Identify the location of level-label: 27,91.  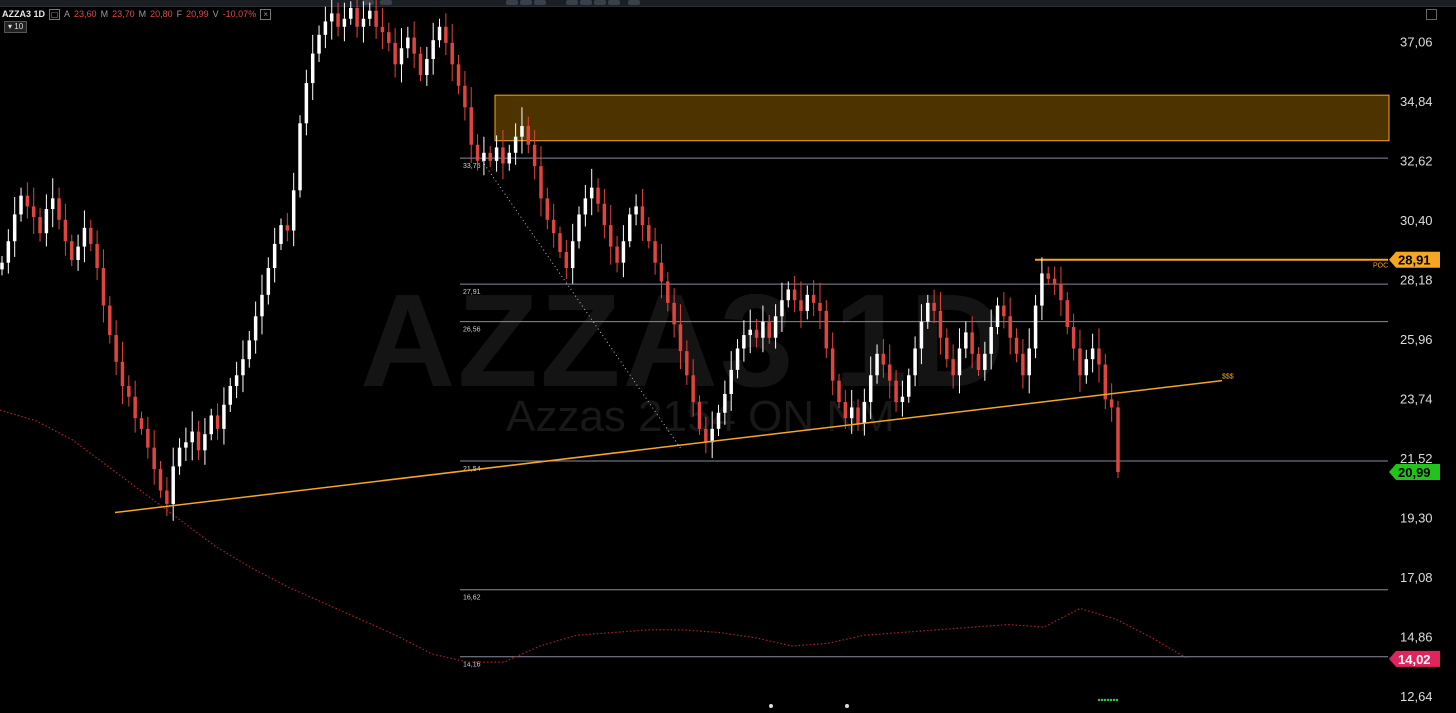
(472, 292).